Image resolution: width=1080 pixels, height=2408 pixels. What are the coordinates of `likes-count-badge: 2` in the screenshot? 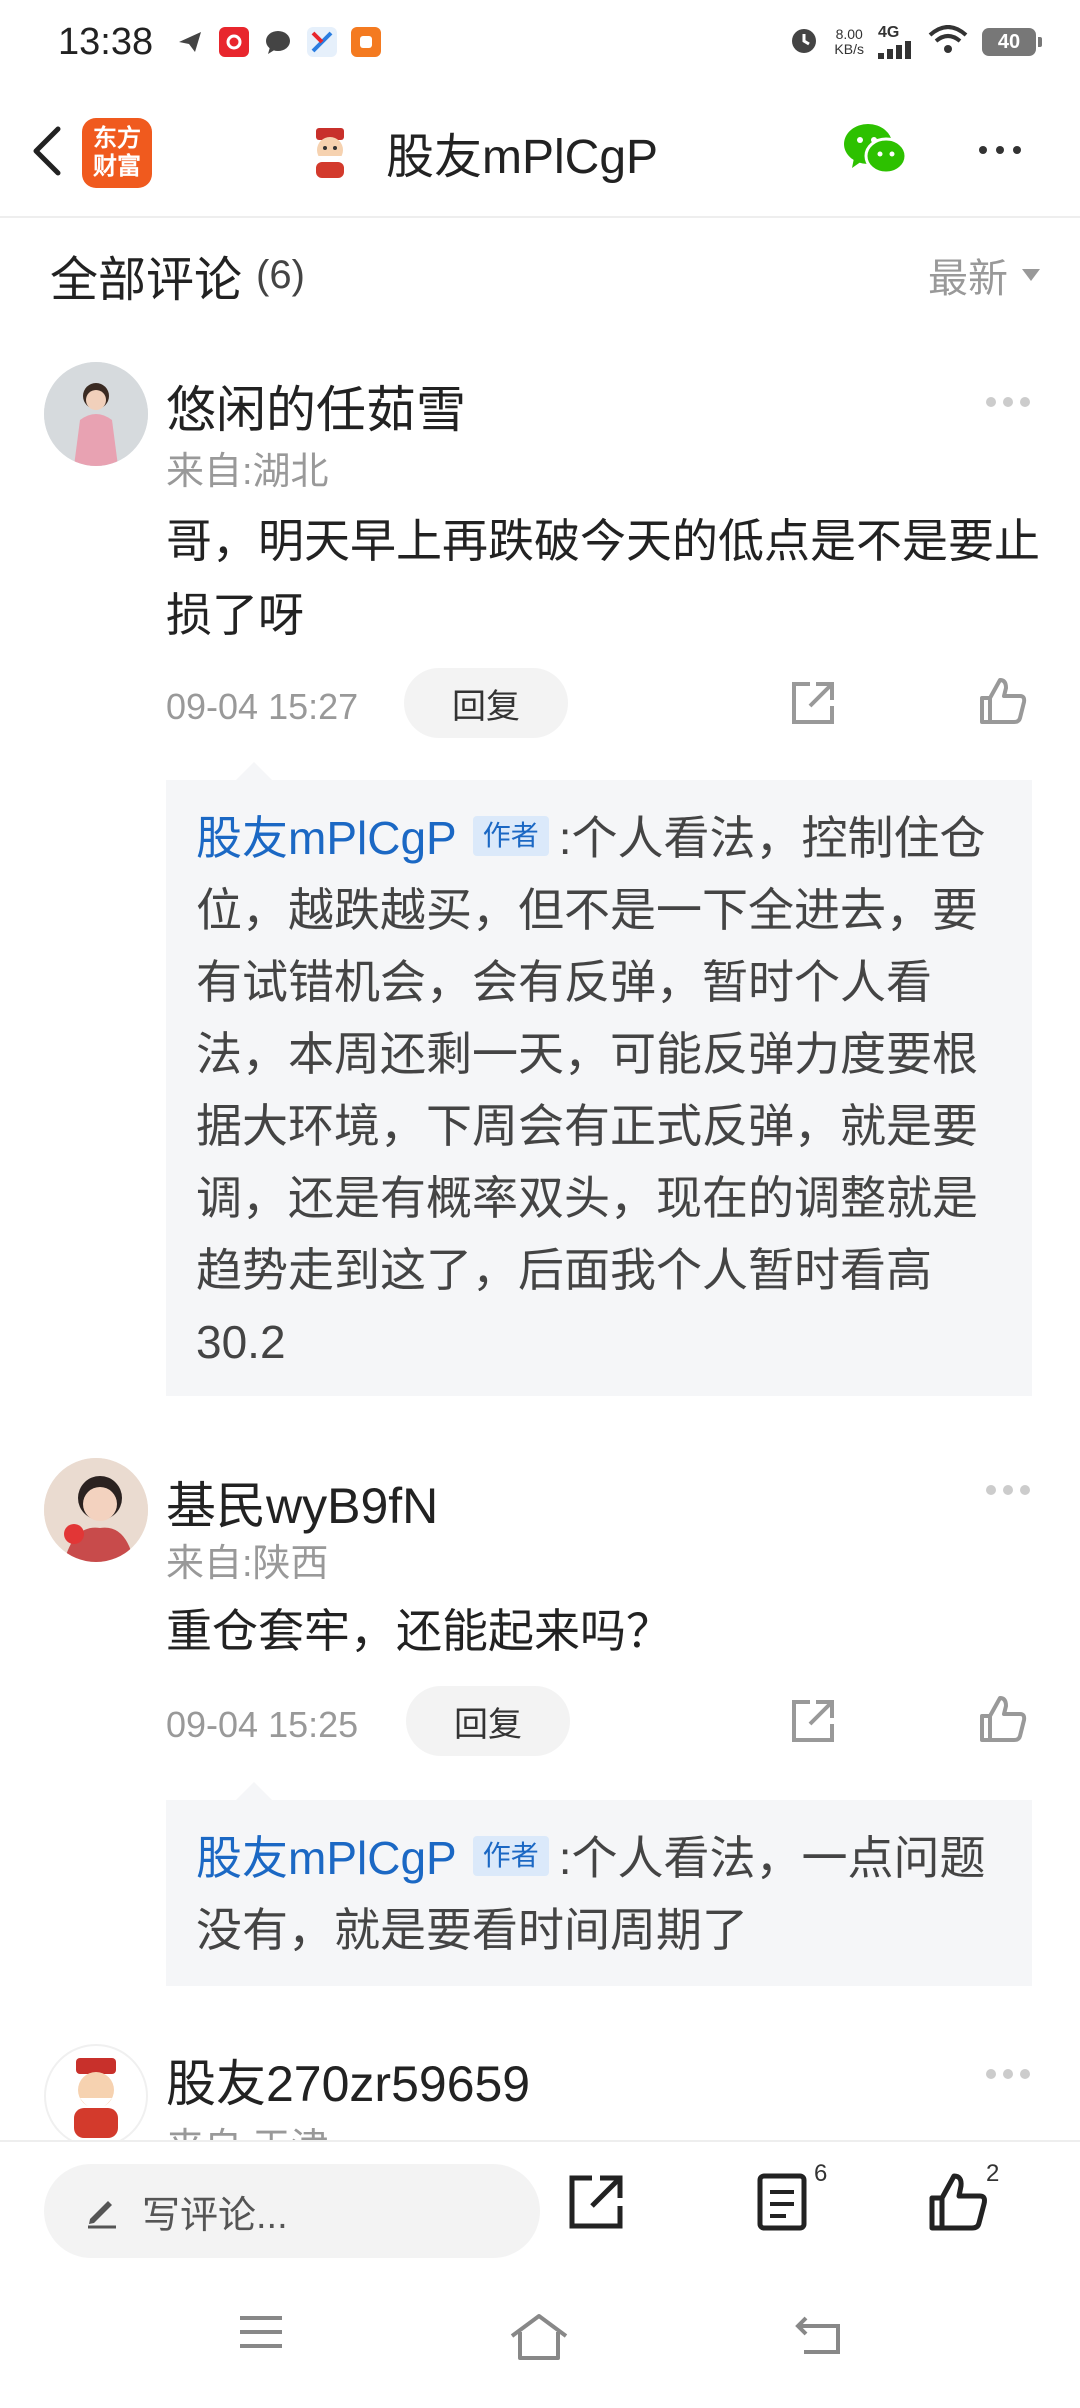 It's located at (993, 2173).